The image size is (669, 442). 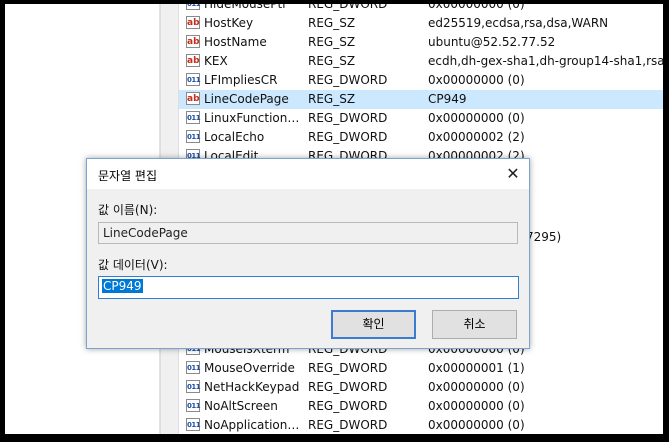 What do you see at coordinates (544, 237) in the screenshot?
I see `partial-value-text: 7295)` at bounding box center [544, 237].